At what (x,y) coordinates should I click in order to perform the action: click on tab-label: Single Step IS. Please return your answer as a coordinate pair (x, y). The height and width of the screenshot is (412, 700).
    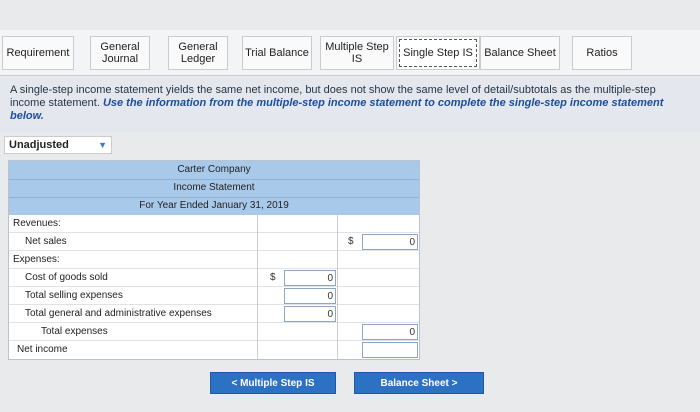
    Looking at the image, I should click on (438, 53).